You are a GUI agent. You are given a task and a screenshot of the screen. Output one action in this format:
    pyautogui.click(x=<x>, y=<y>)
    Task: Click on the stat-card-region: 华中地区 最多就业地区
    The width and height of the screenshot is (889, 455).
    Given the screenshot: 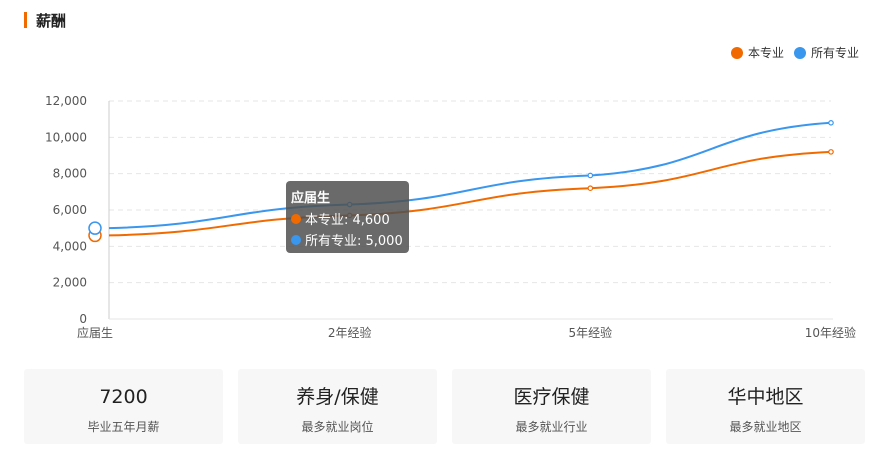 What is the action you would take?
    pyautogui.click(x=765, y=406)
    